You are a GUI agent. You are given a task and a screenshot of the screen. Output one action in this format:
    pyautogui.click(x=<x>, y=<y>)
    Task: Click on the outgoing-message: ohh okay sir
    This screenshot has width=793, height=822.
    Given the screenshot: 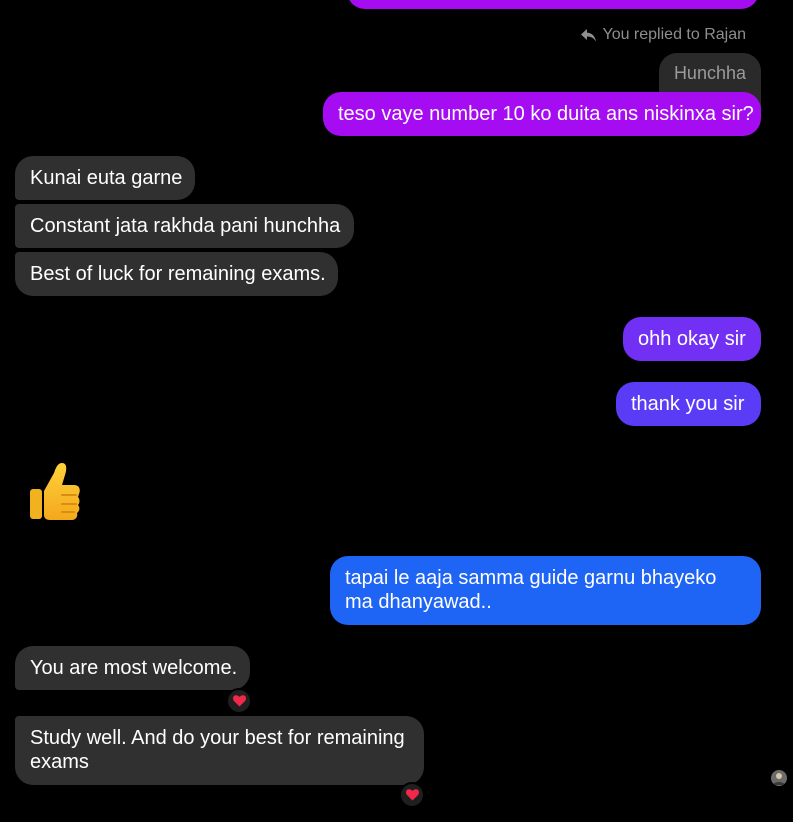 What is the action you would take?
    pyautogui.click(x=692, y=339)
    